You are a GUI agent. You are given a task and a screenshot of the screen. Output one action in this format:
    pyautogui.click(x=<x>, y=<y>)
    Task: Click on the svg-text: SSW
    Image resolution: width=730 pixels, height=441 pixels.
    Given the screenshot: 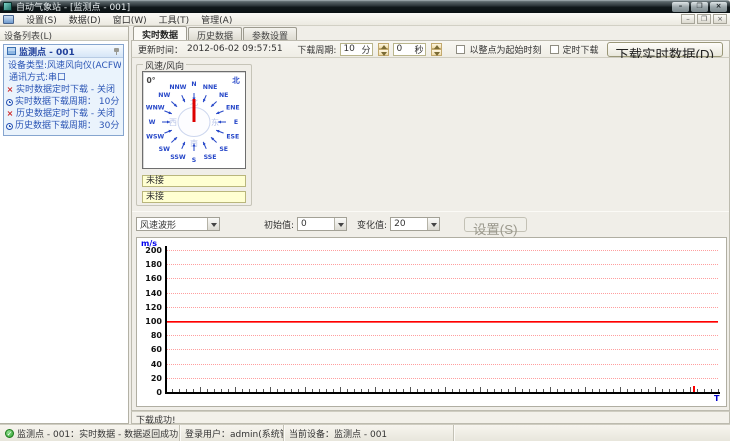 What is the action you would take?
    pyautogui.click(x=178, y=157)
    